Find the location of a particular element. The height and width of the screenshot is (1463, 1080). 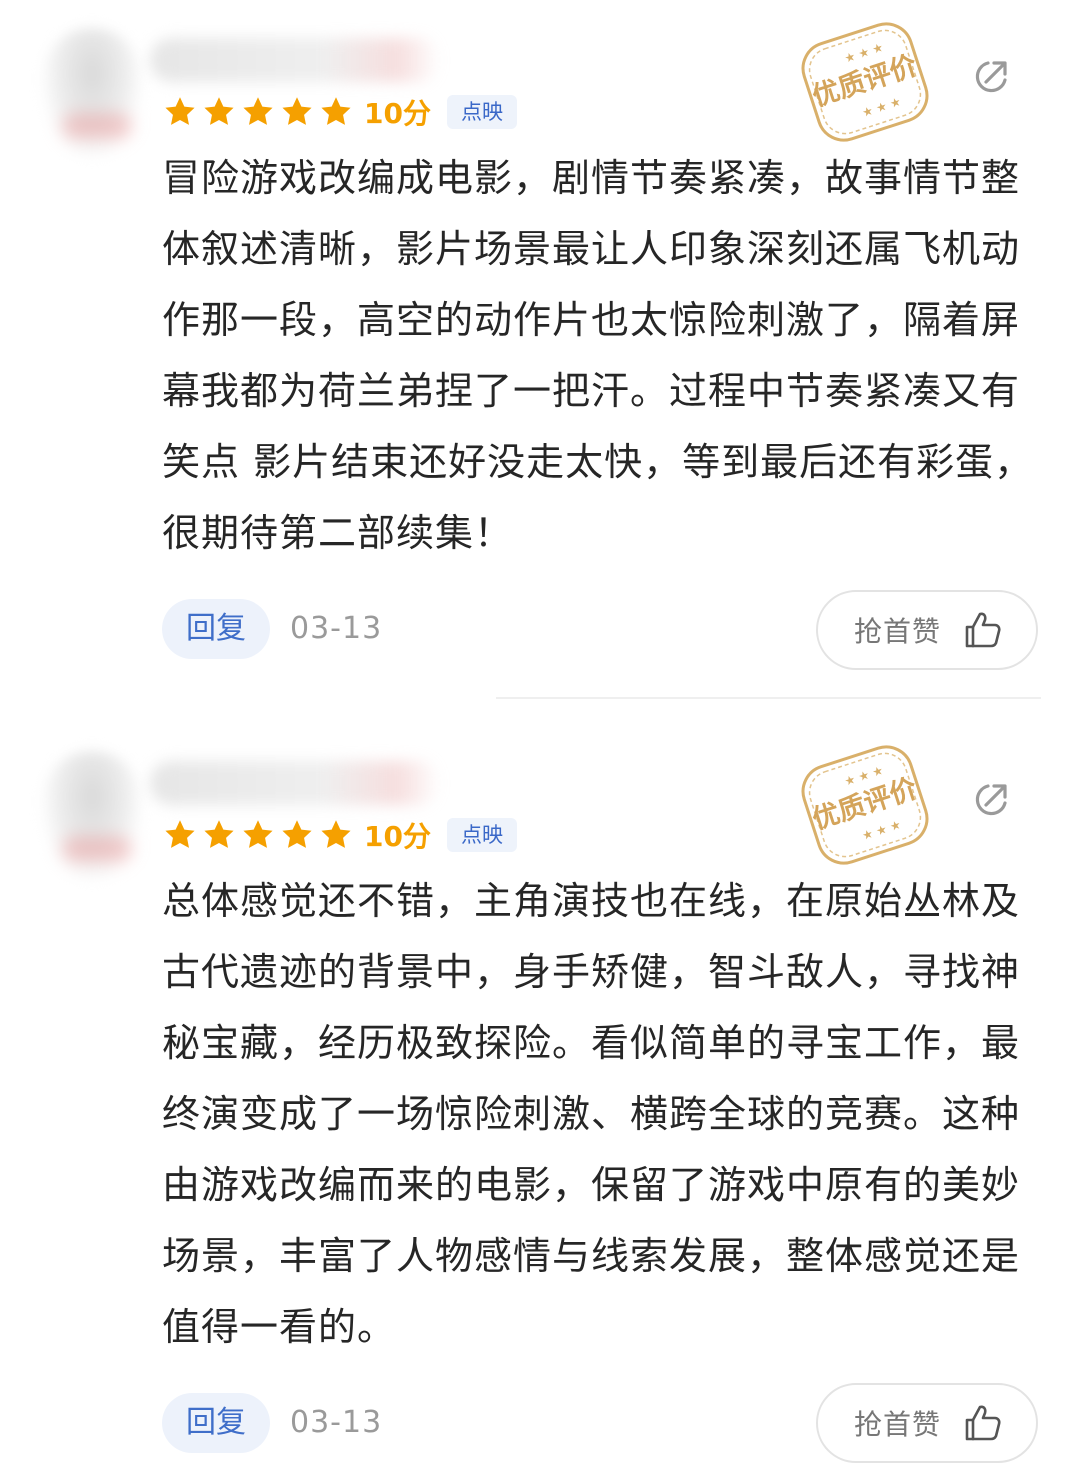

divider is located at coordinates (768, 698).